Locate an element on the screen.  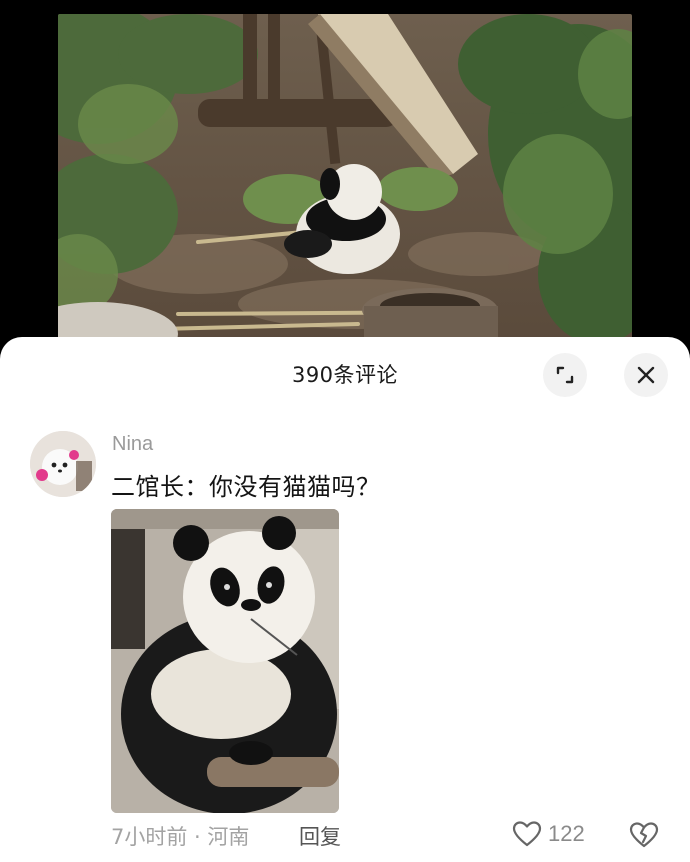
expand-button is located at coordinates (565, 375).